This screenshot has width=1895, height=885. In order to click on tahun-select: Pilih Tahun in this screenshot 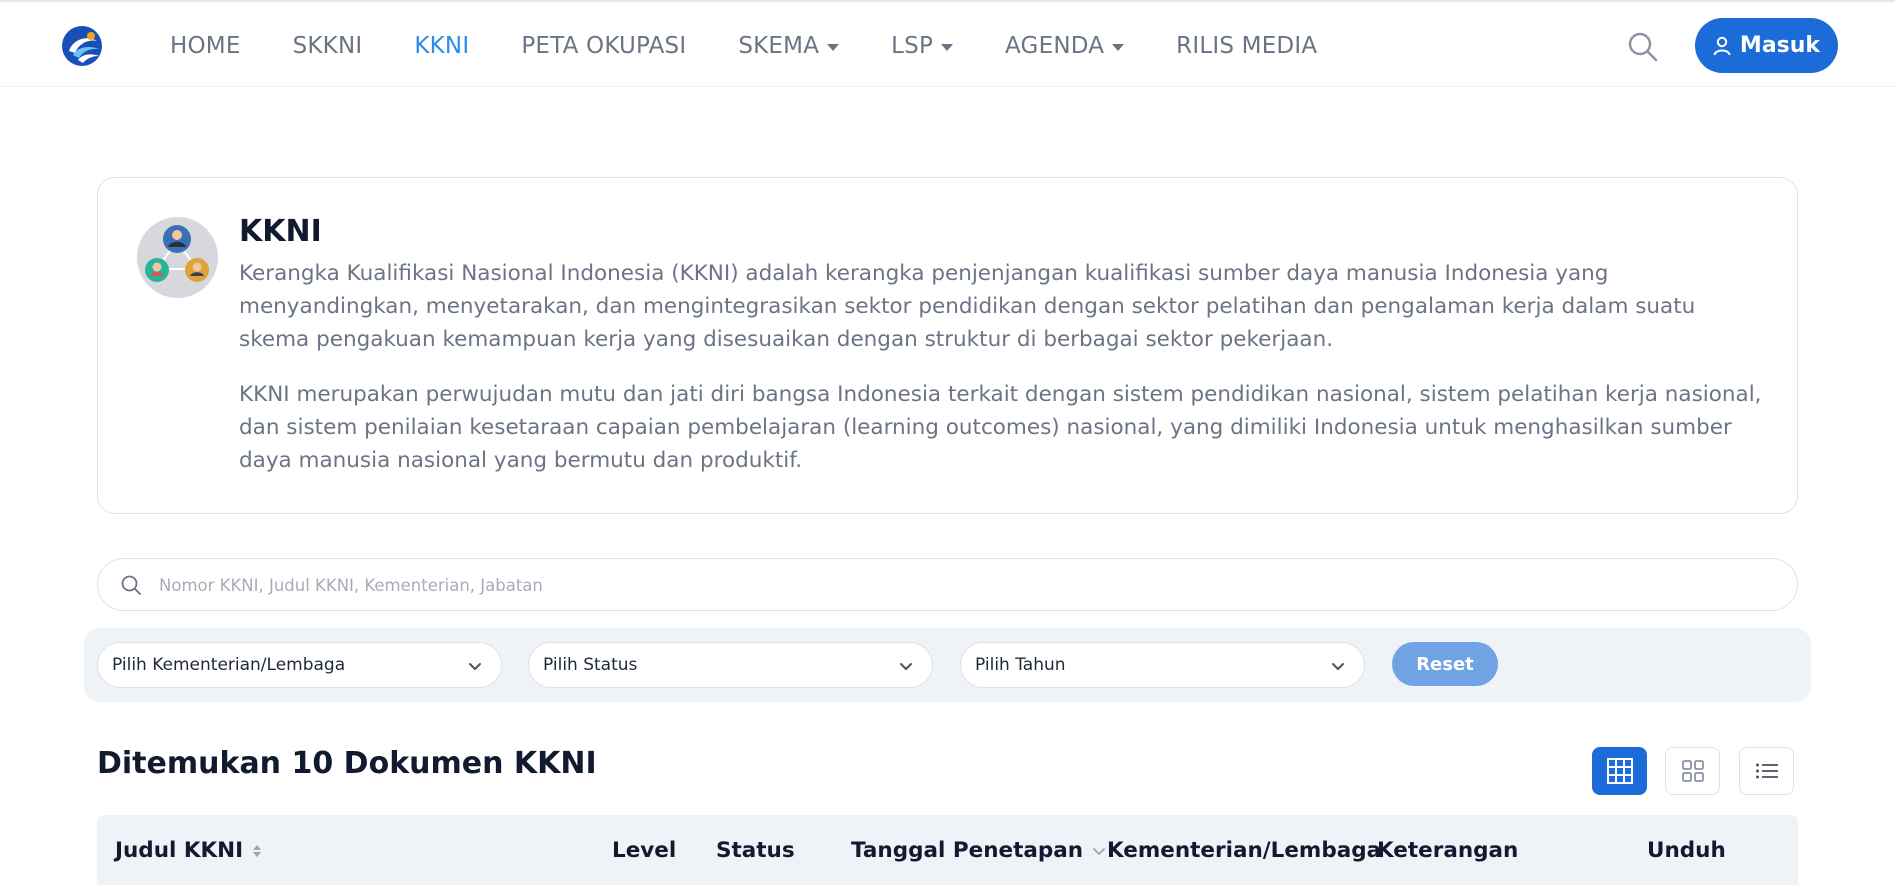, I will do `click(1162, 665)`.